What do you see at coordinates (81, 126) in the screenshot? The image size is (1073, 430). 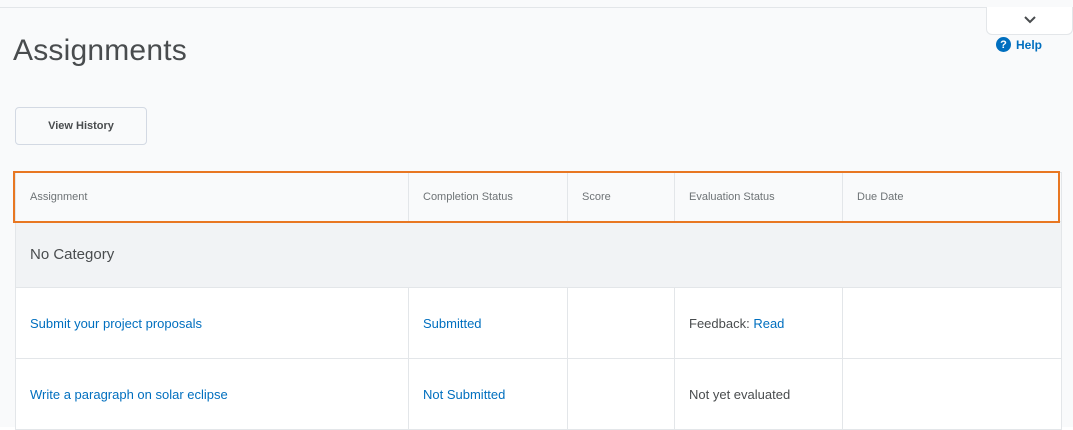 I see `view-history-button: View History` at bounding box center [81, 126].